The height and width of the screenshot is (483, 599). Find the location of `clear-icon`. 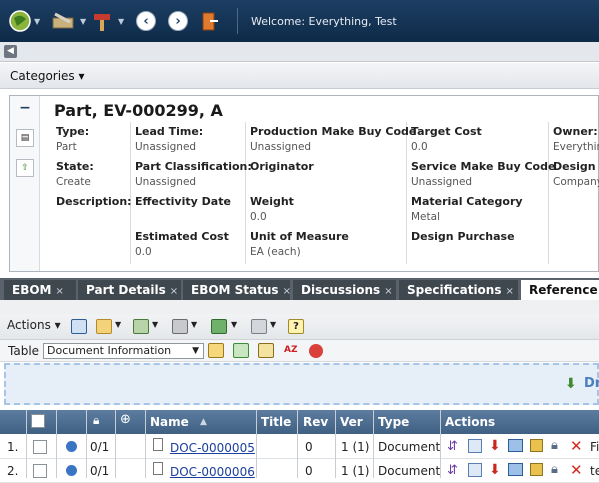

clear-icon is located at coordinates (316, 351).